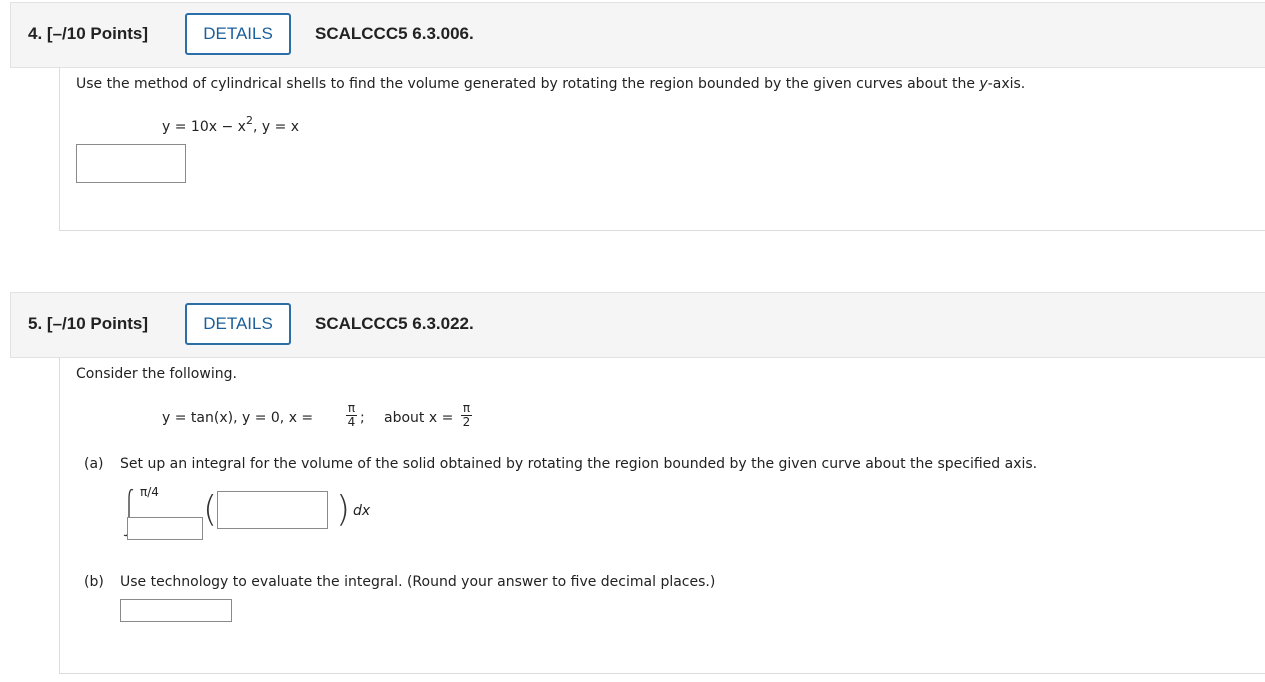 Image resolution: width=1265 pixels, height=682 pixels. I want to click on question-5-about-label: about x =, so click(419, 418).